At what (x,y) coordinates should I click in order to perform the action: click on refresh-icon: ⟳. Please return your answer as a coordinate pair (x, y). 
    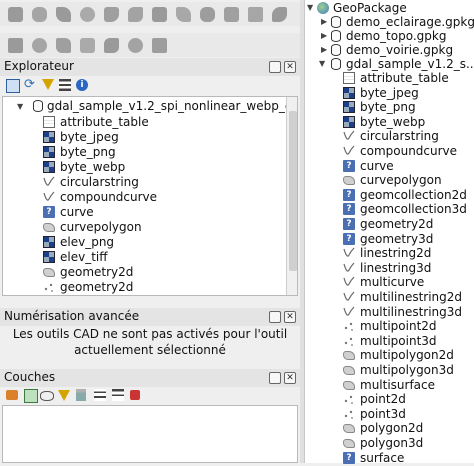
    Looking at the image, I should click on (29, 84).